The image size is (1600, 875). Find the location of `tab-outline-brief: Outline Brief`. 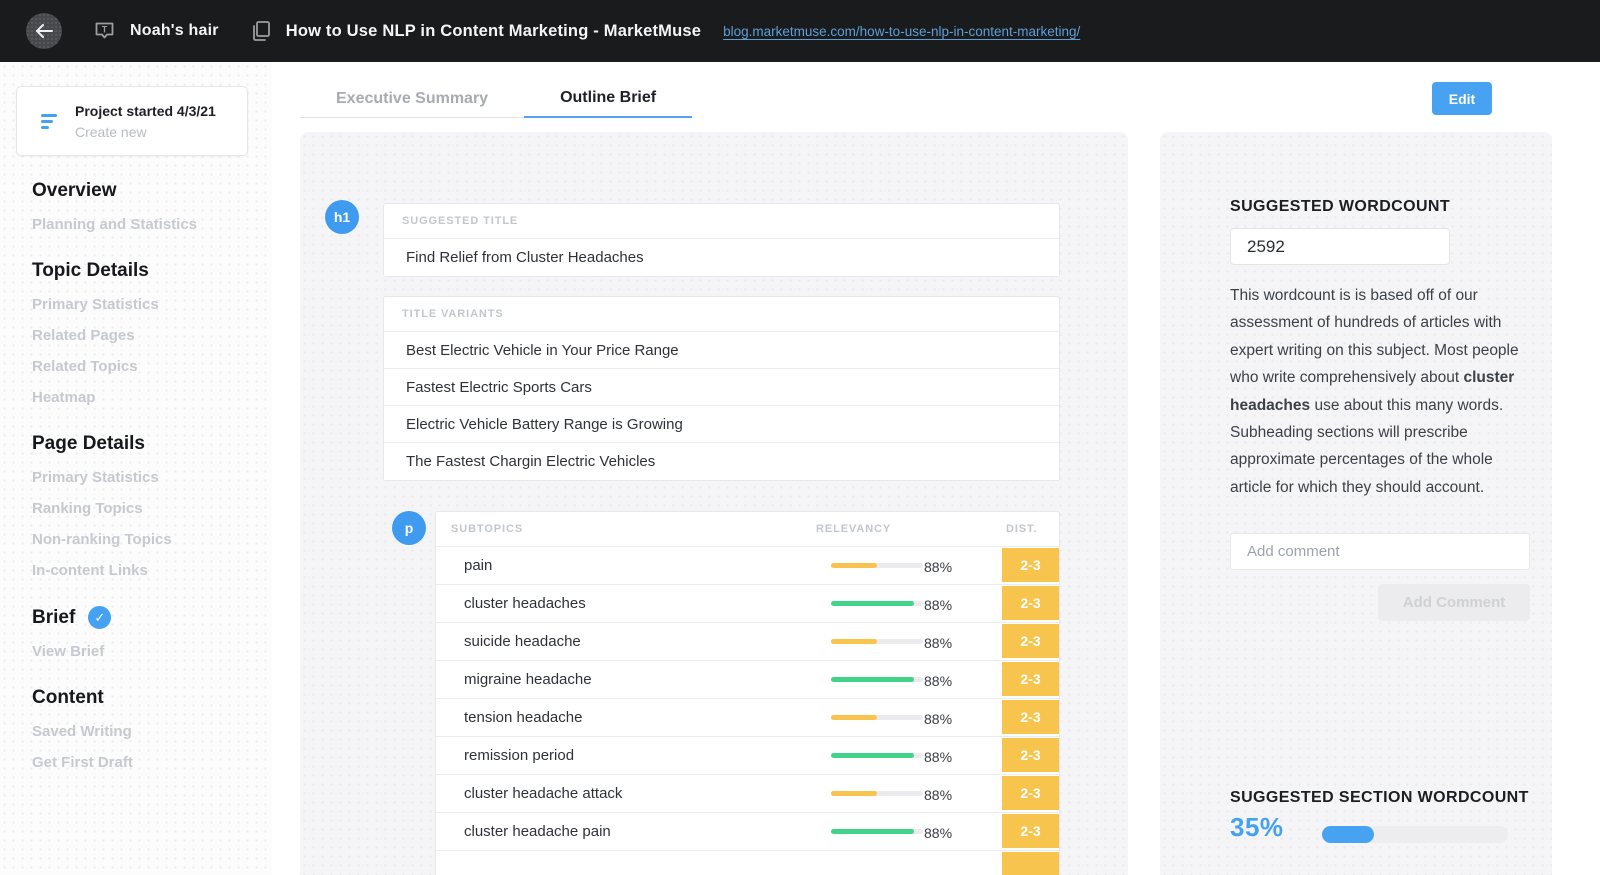

tab-outline-brief: Outline Brief is located at coordinates (608, 99).